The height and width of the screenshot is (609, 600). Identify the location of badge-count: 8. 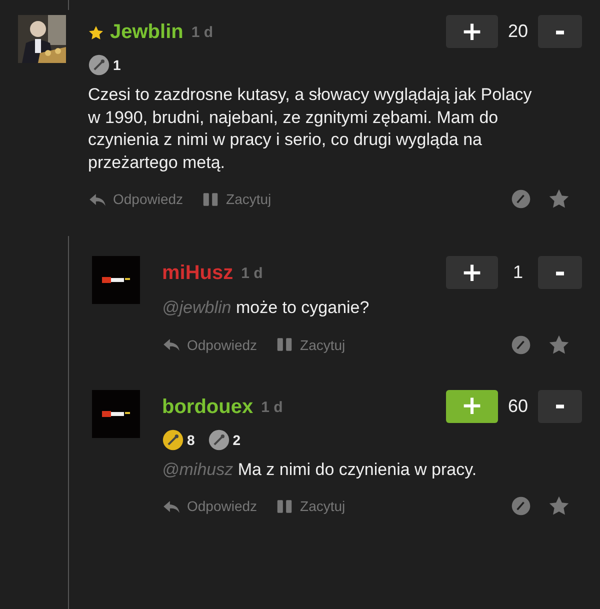
(191, 440).